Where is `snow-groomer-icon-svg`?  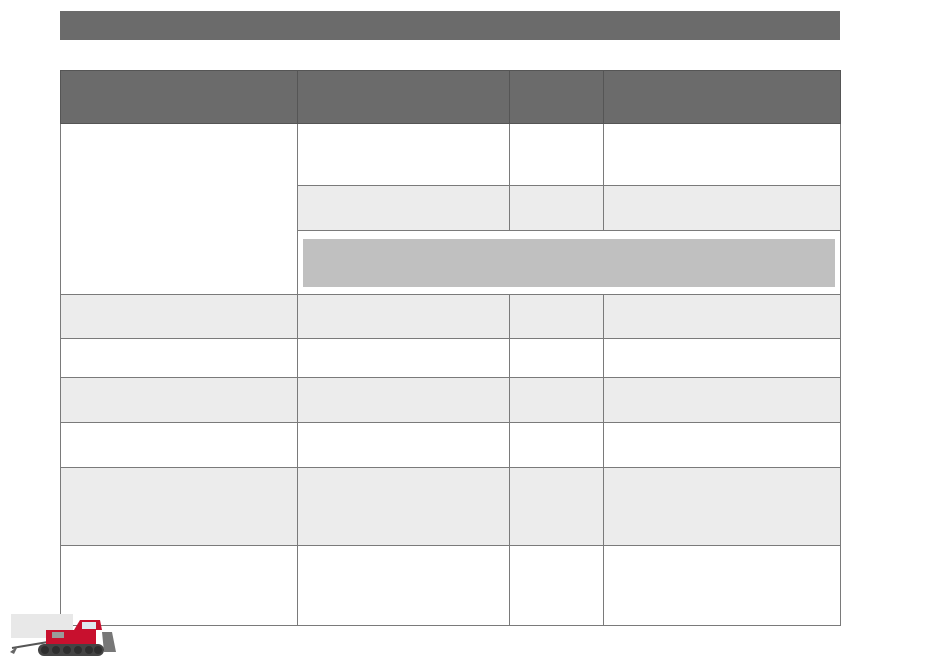
snow-groomer-icon-svg is located at coordinates (63, 638).